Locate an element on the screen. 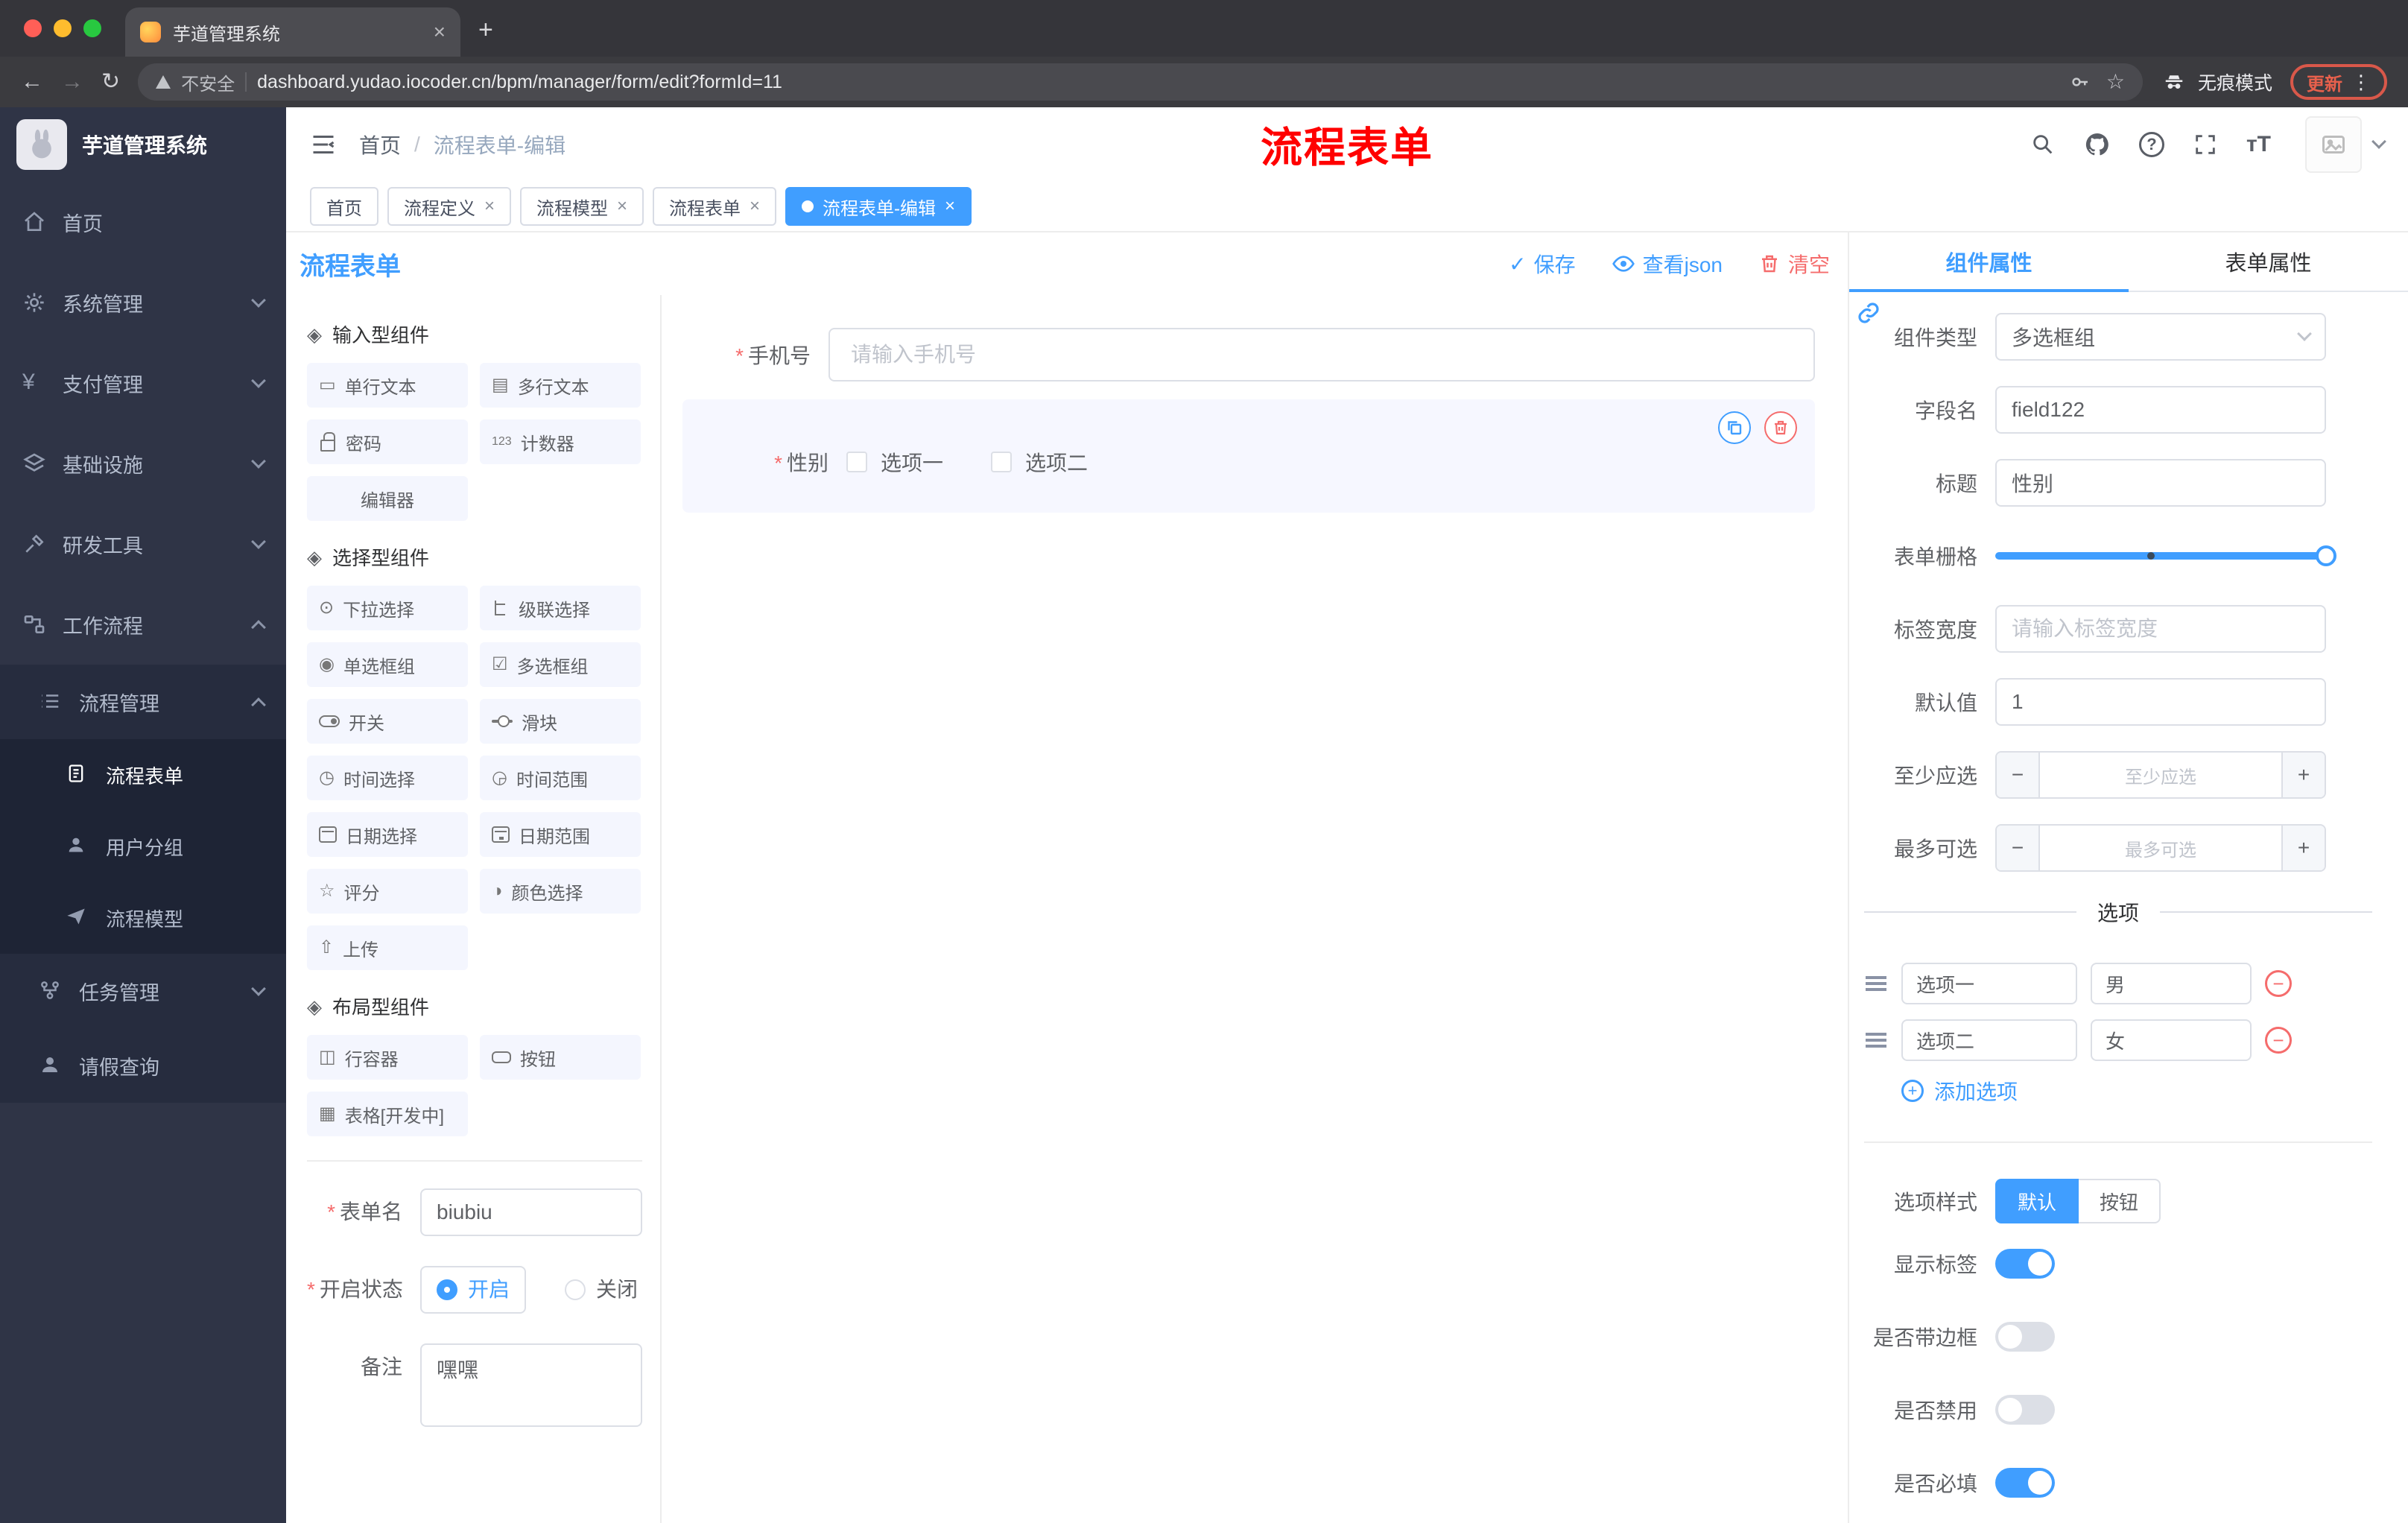  back-icon: ← is located at coordinates (32, 82).